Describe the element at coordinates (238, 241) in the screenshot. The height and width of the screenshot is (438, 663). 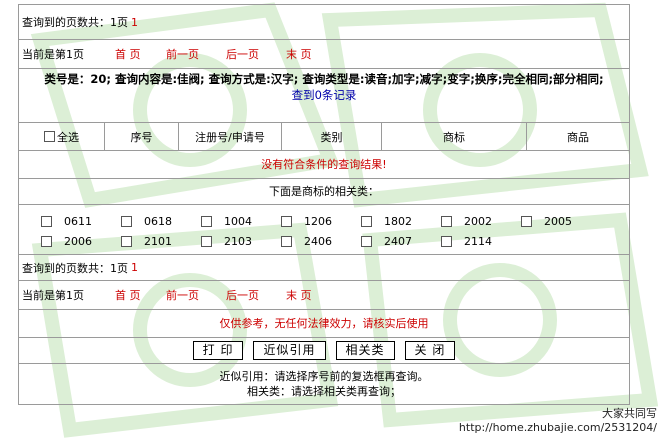
I see `related-class-code: 2103` at that location.